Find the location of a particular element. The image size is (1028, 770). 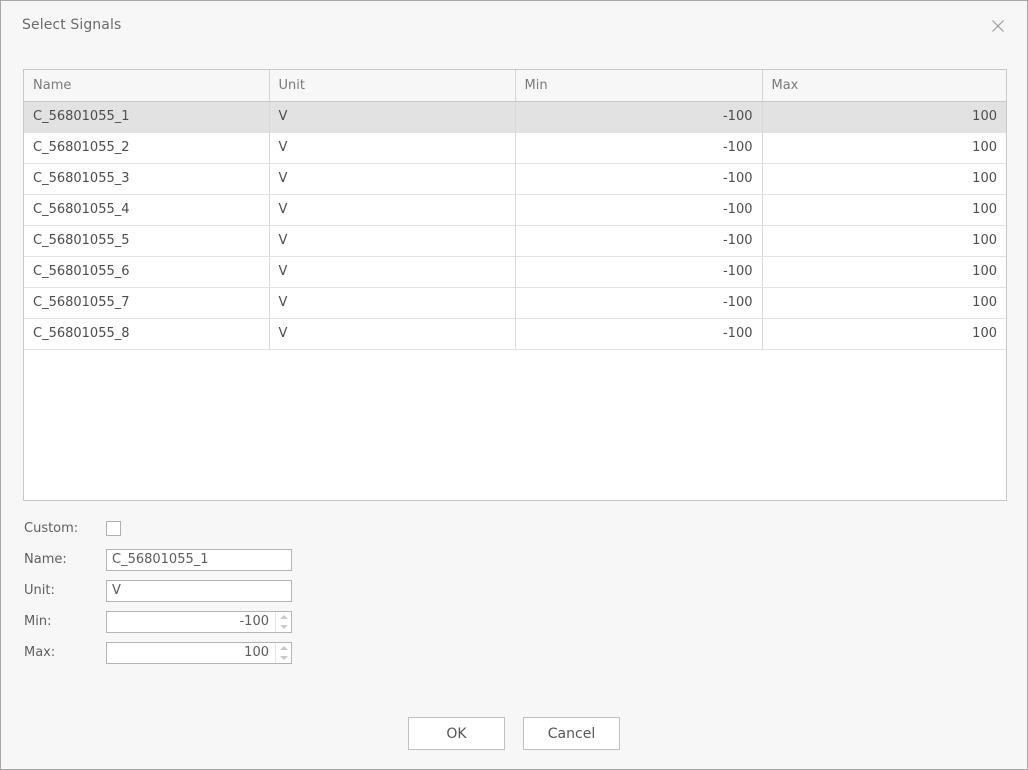

table-row: C_56801055_8 V -100 100 is located at coordinates (515, 334).